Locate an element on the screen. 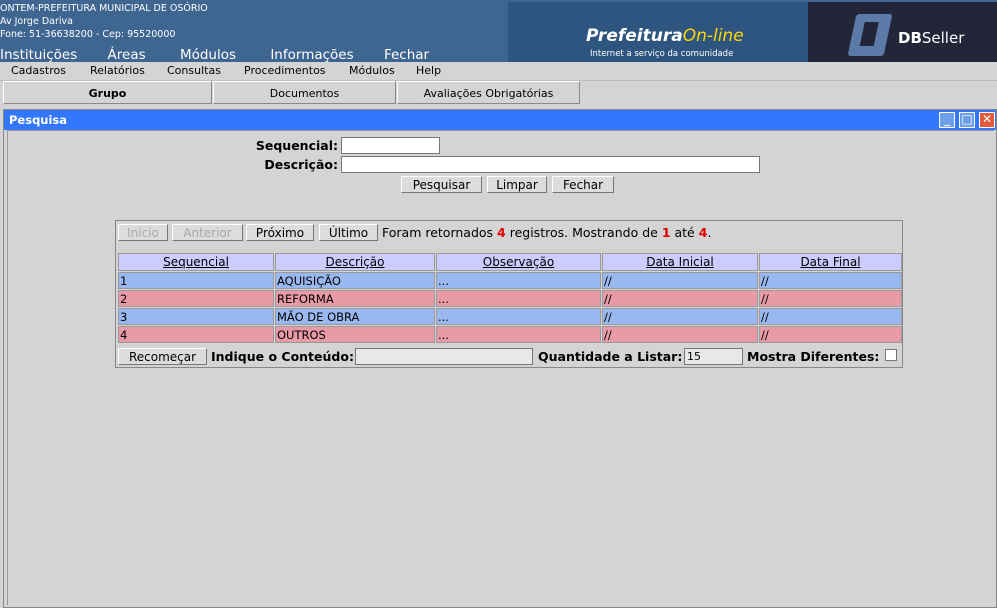  range-from: 1 is located at coordinates (666, 232).